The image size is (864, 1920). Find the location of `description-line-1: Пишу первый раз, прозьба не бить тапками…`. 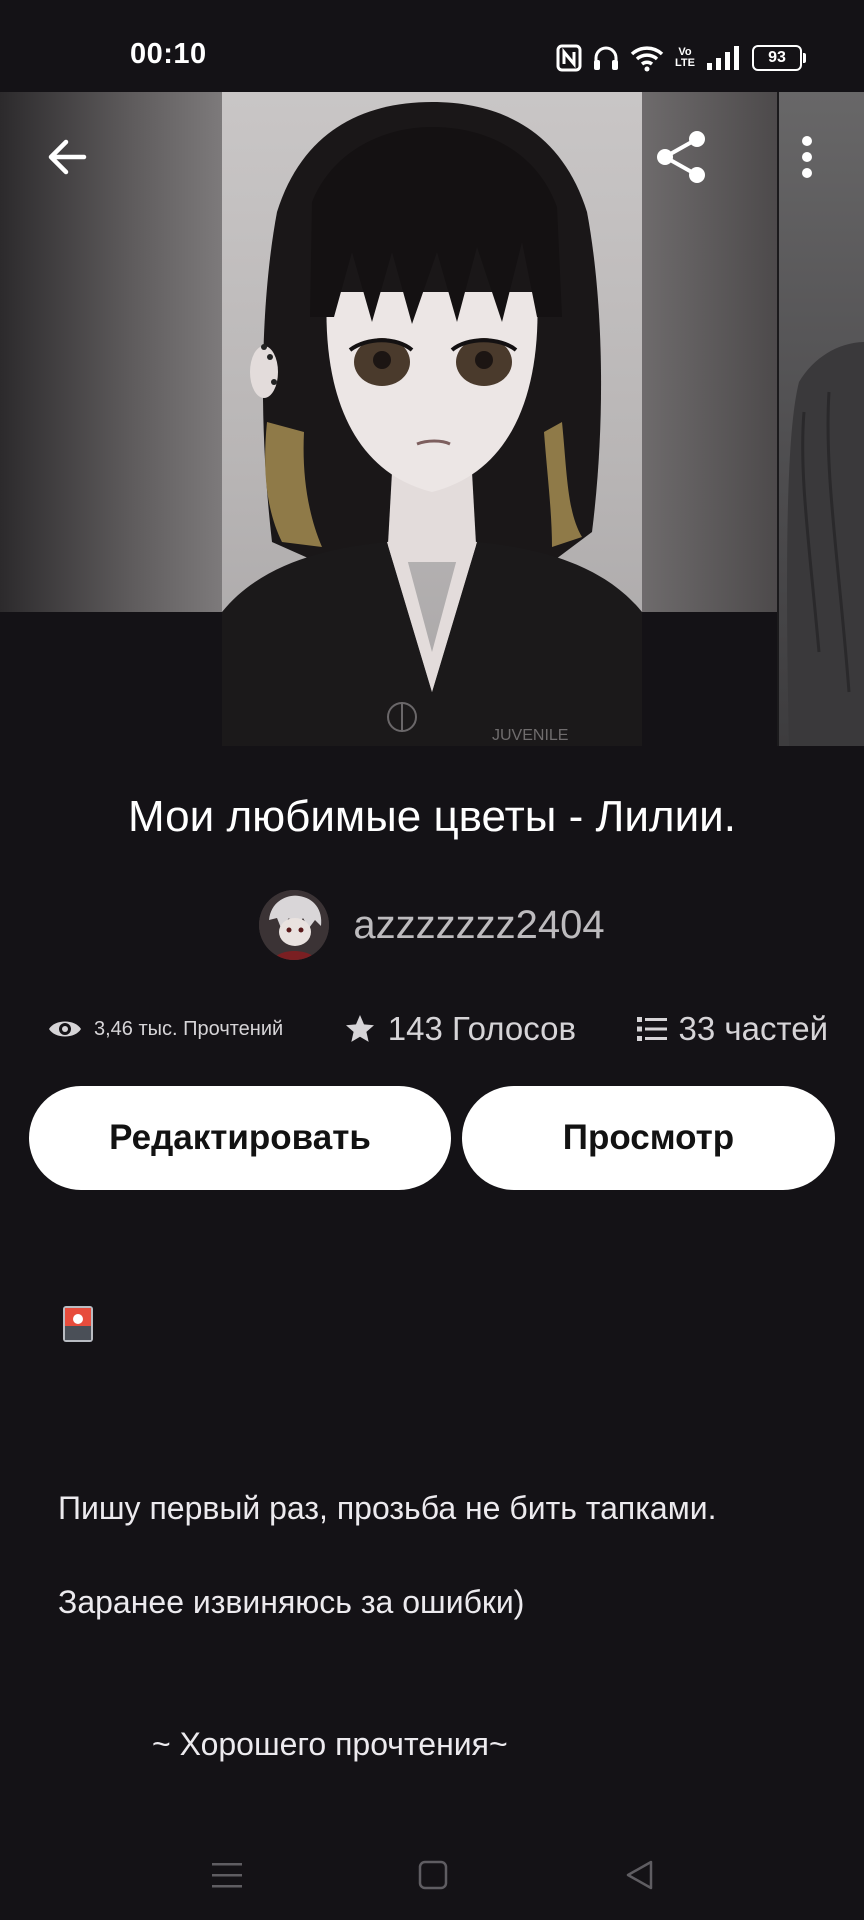

description-line-1: Пишу первый раз, прозьба не бить тапками… is located at coordinates (387, 1508).